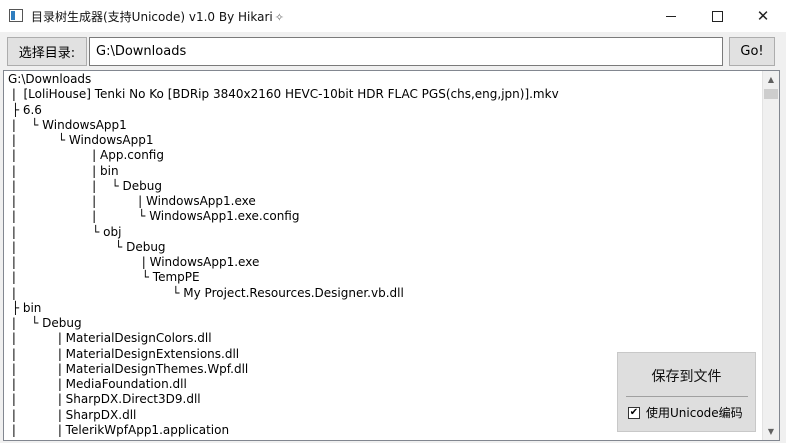  I want to click on vertical-scrollbar: ▲ ▼, so click(770, 255).